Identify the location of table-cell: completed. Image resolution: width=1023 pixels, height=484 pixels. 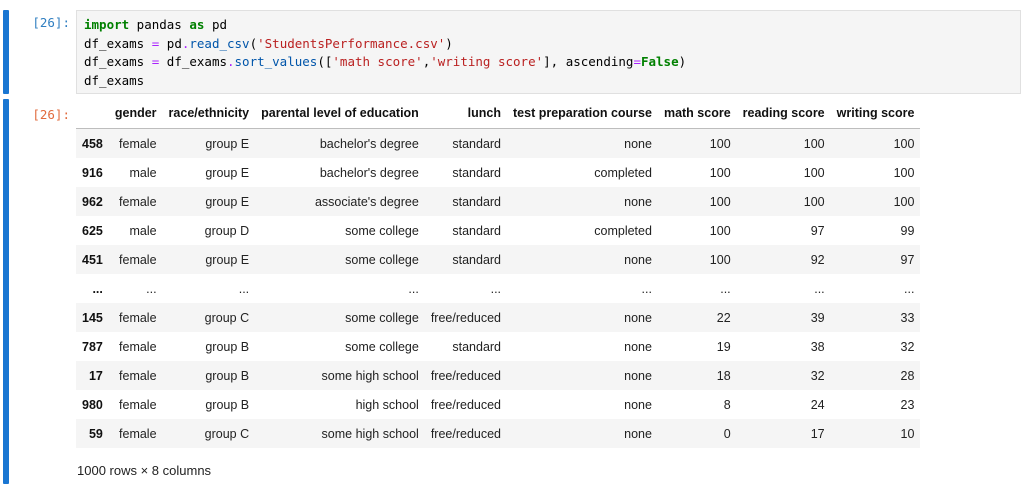
(623, 172).